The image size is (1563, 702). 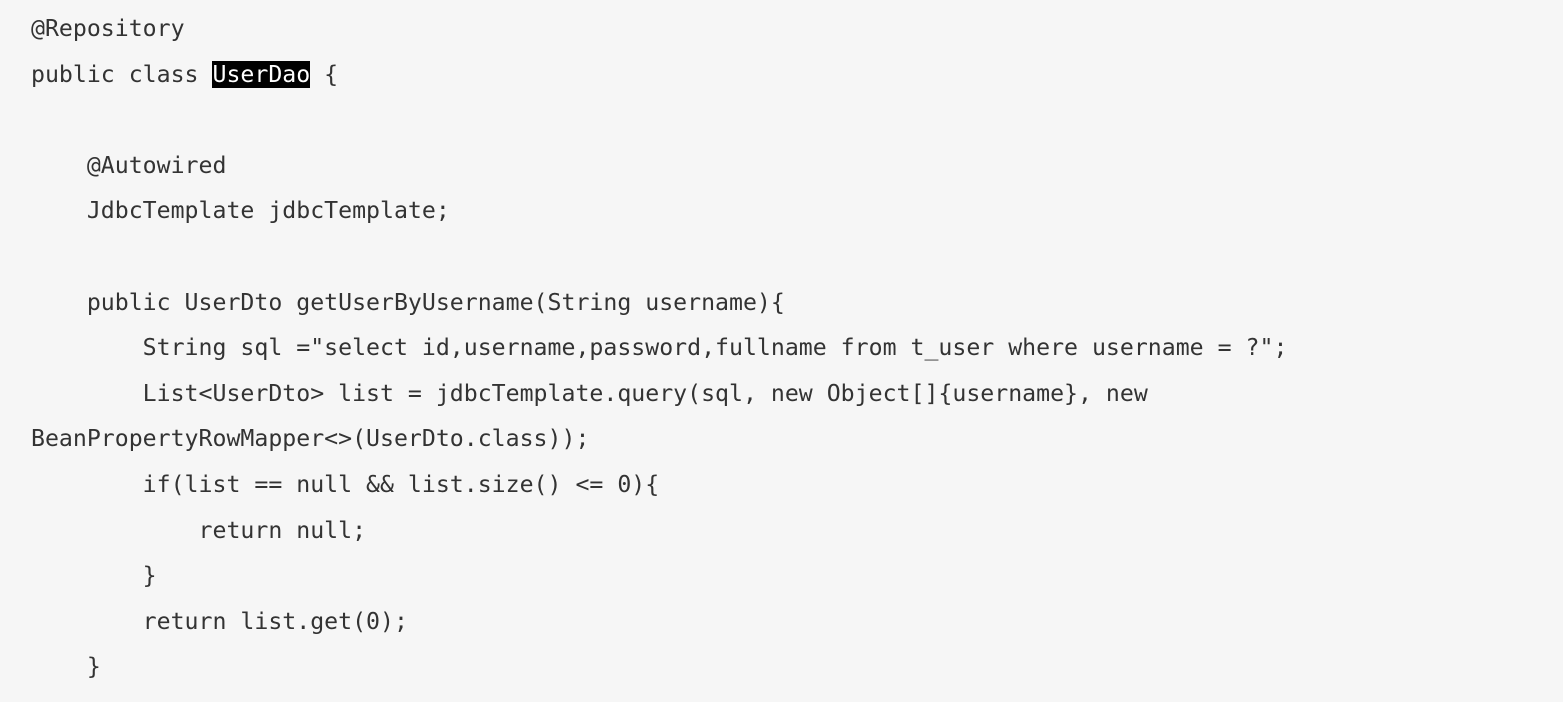 What do you see at coordinates (122, 74) in the screenshot?
I see `code-line-2-prefix: public class` at bounding box center [122, 74].